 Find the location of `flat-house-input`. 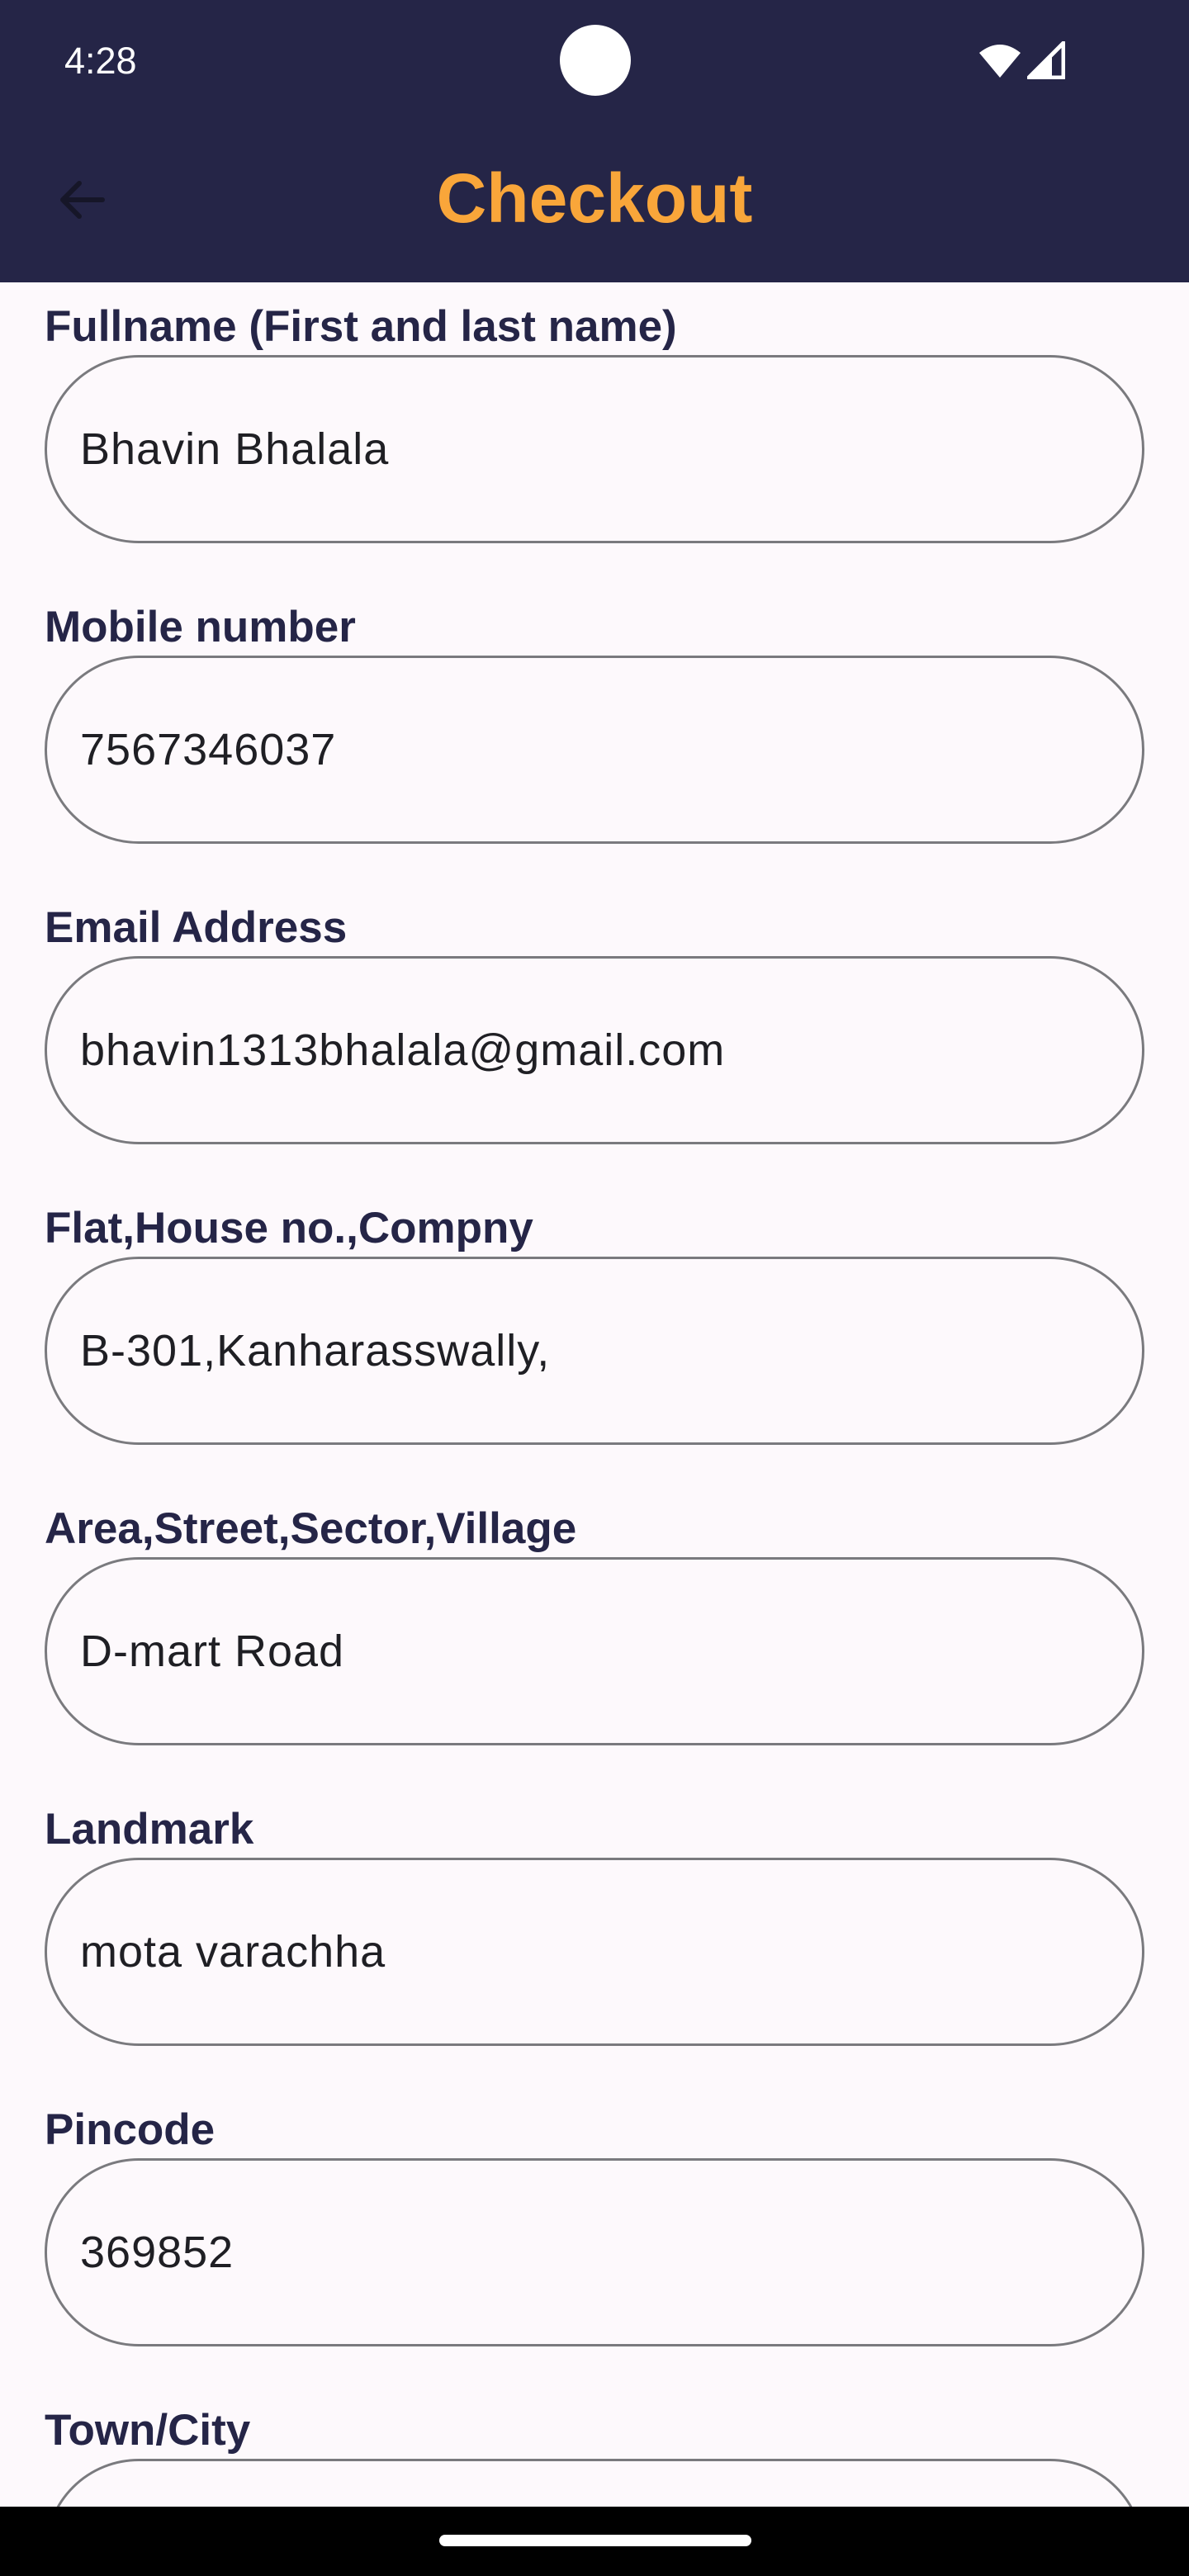

flat-house-input is located at coordinates (594, 1351).